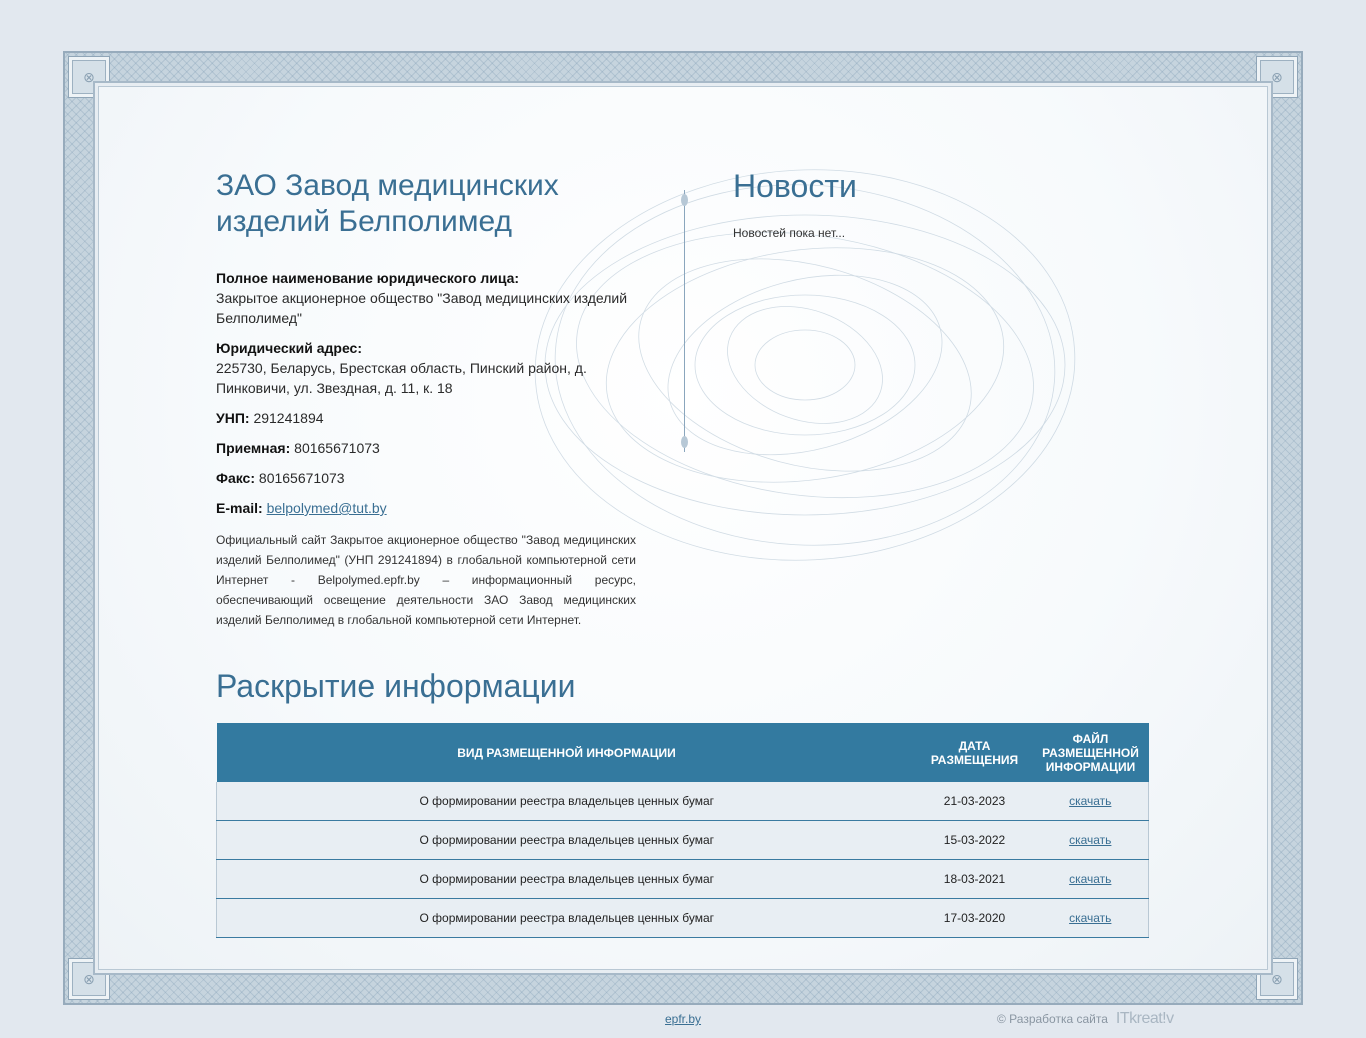 Image resolution: width=1366 pixels, height=1038 pixels. Describe the element at coordinates (426, 418) in the screenshot. I see `unp-field: УНП: 291241894` at that location.